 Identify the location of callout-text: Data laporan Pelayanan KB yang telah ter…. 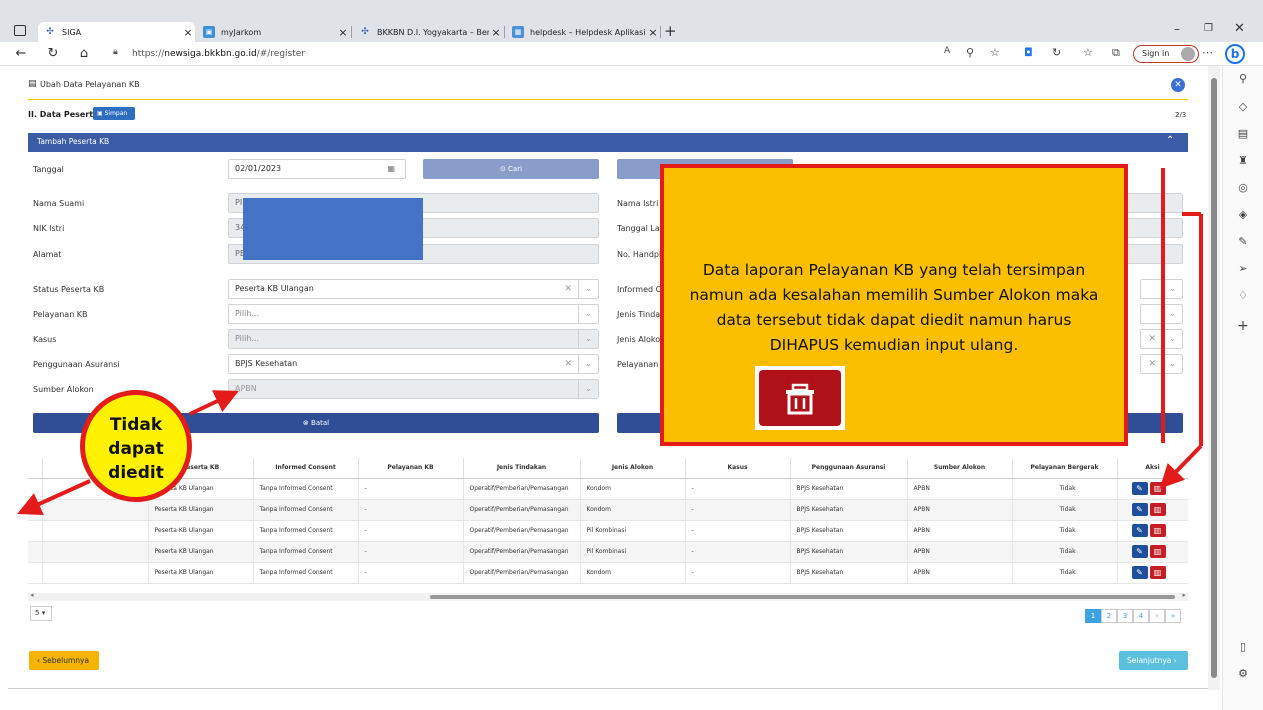
(894, 307).